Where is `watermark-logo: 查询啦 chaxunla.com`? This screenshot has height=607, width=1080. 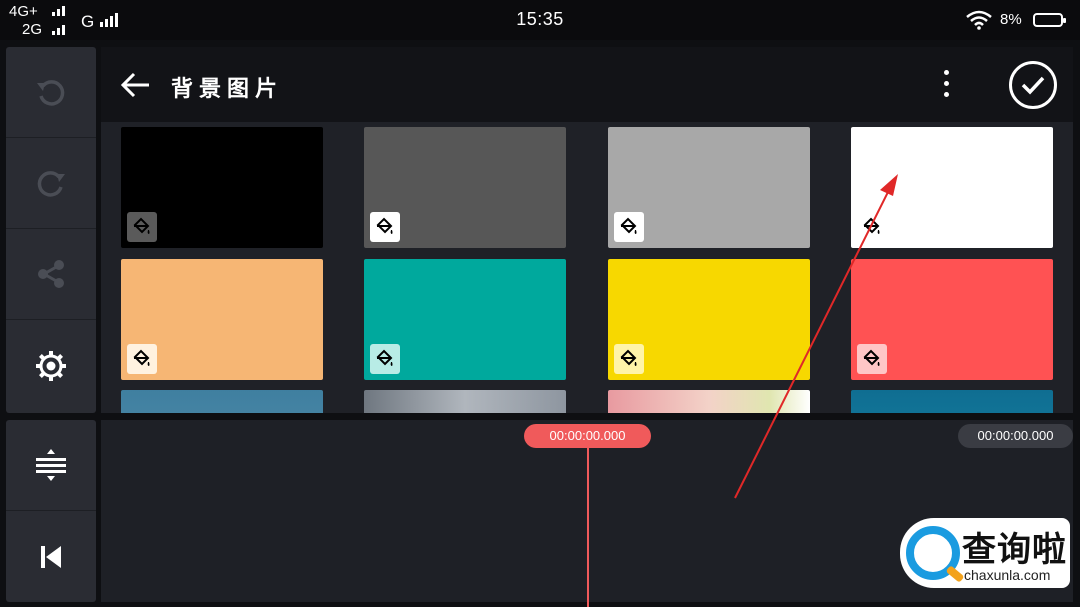 watermark-logo: 查询啦 chaxunla.com is located at coordinates (985, 553).